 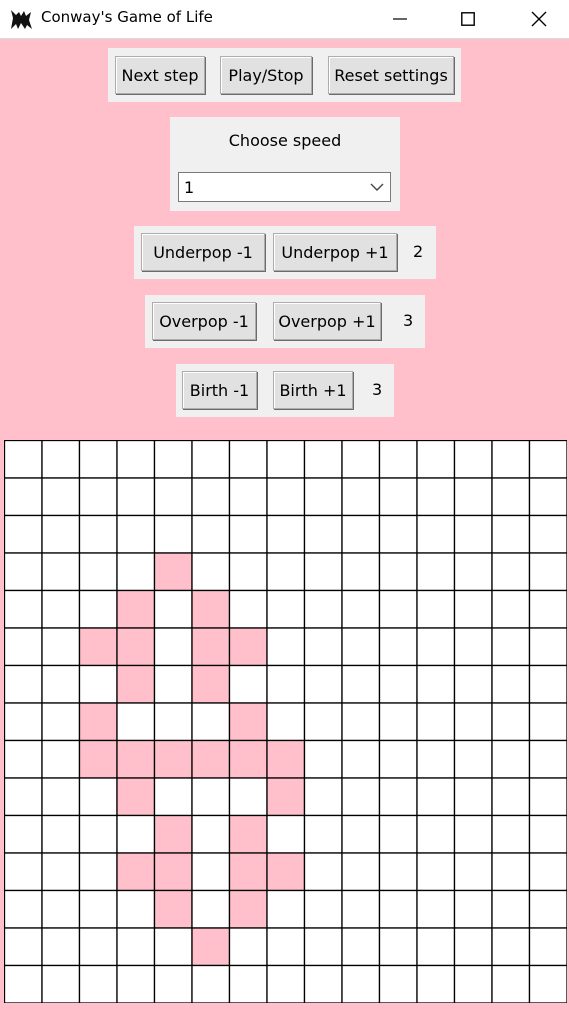 What do you see at coordinates (313, 390) in the screenshot?
I see `birth-plus-button: Birth +1` at bounding box center [313, 390].